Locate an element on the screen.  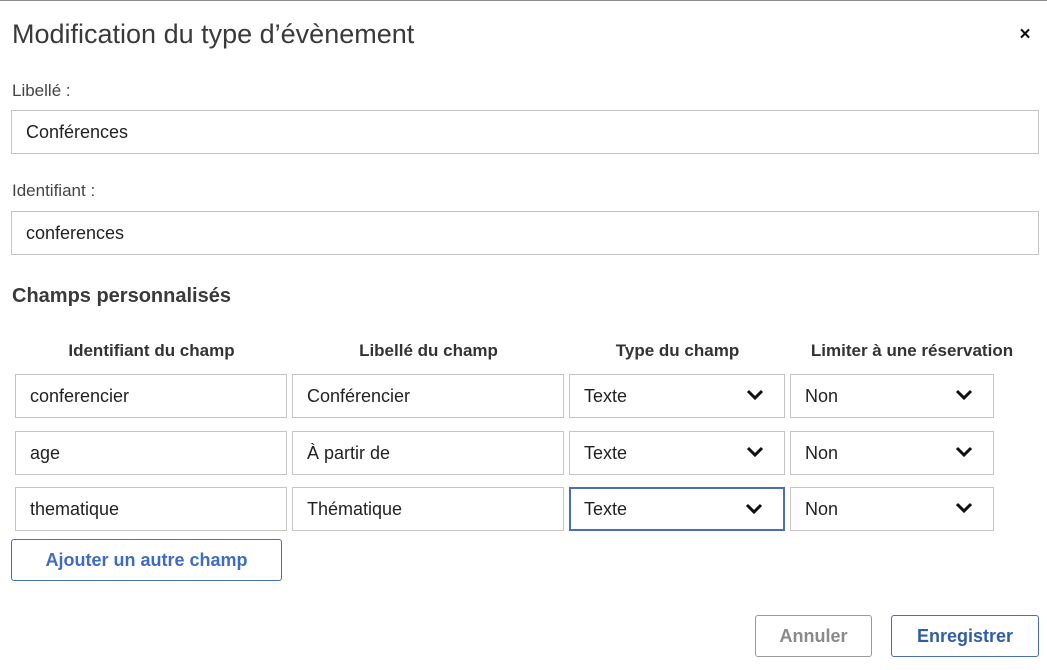
dialog-title: Modification du type d’évènement is located at coordinates (213, 34).